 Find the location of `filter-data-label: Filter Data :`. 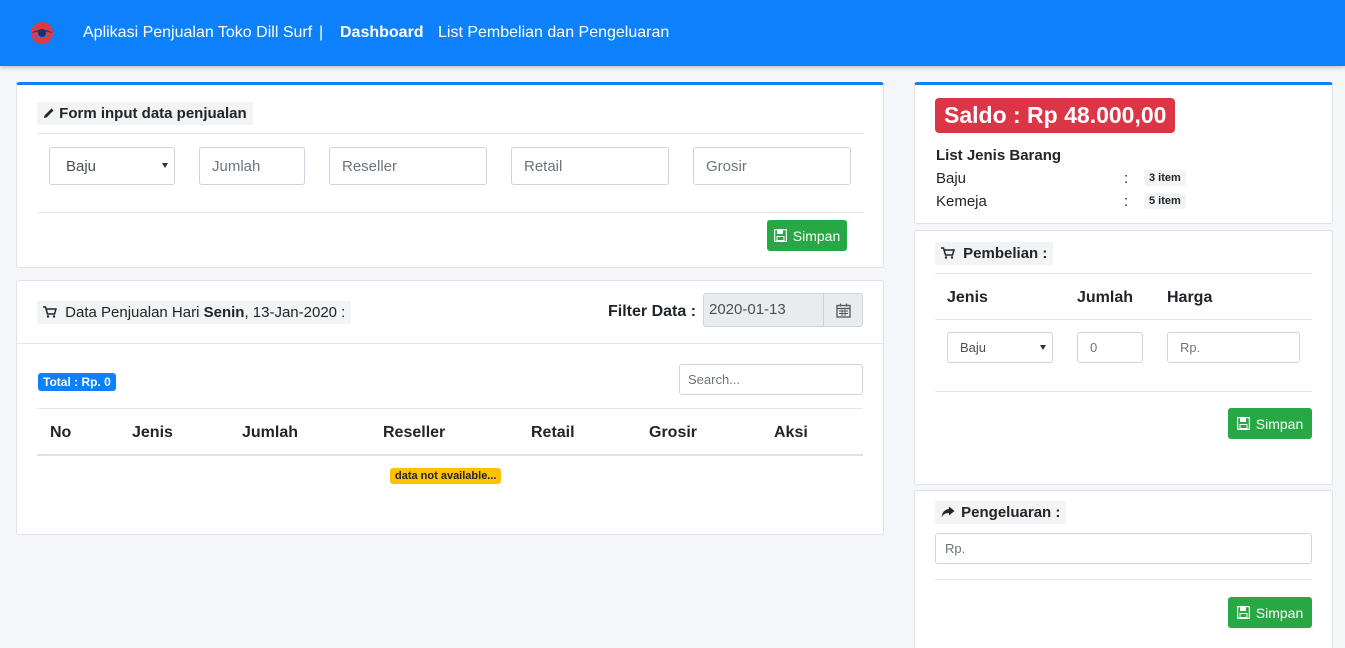

filter-data-label: Filter Data : is located at coordinates (652, 311).